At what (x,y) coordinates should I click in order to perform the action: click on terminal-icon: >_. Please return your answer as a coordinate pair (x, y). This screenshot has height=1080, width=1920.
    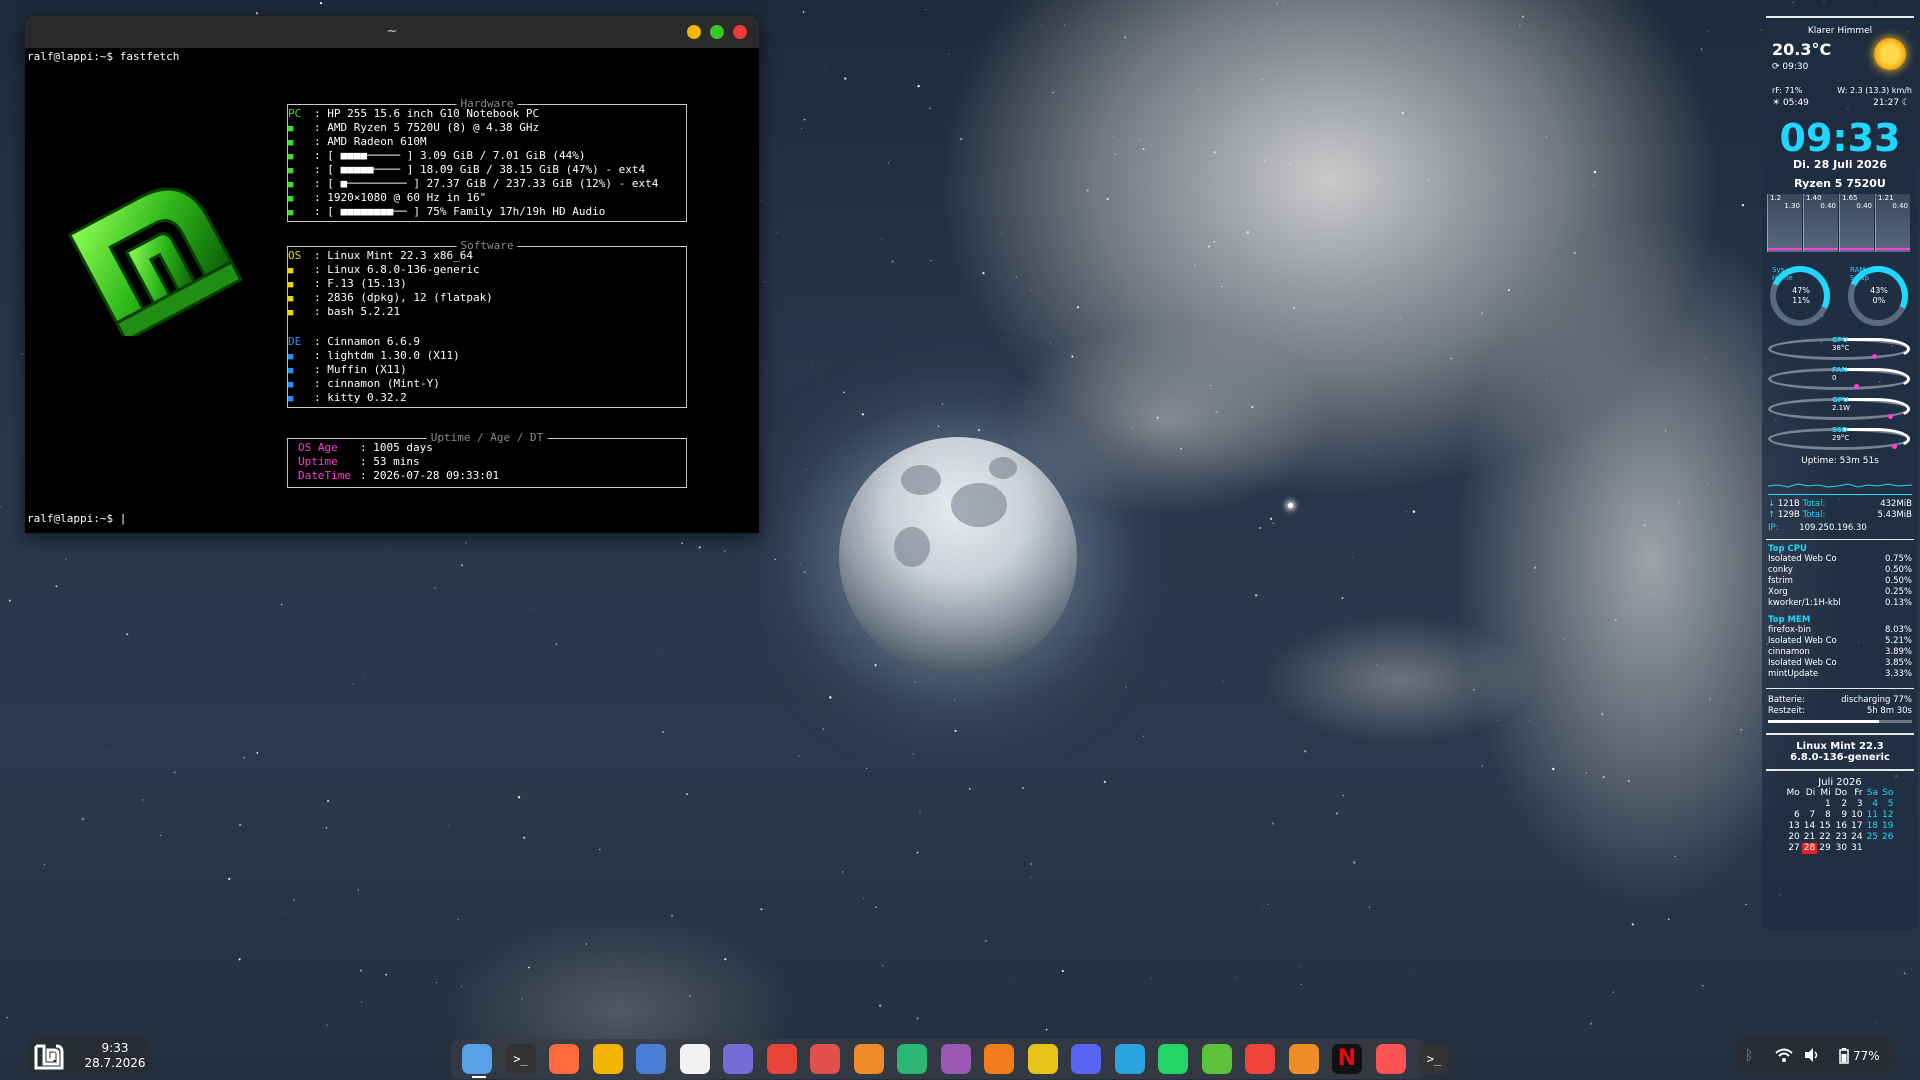
    Looking at the image, I should click on (520, 1059).